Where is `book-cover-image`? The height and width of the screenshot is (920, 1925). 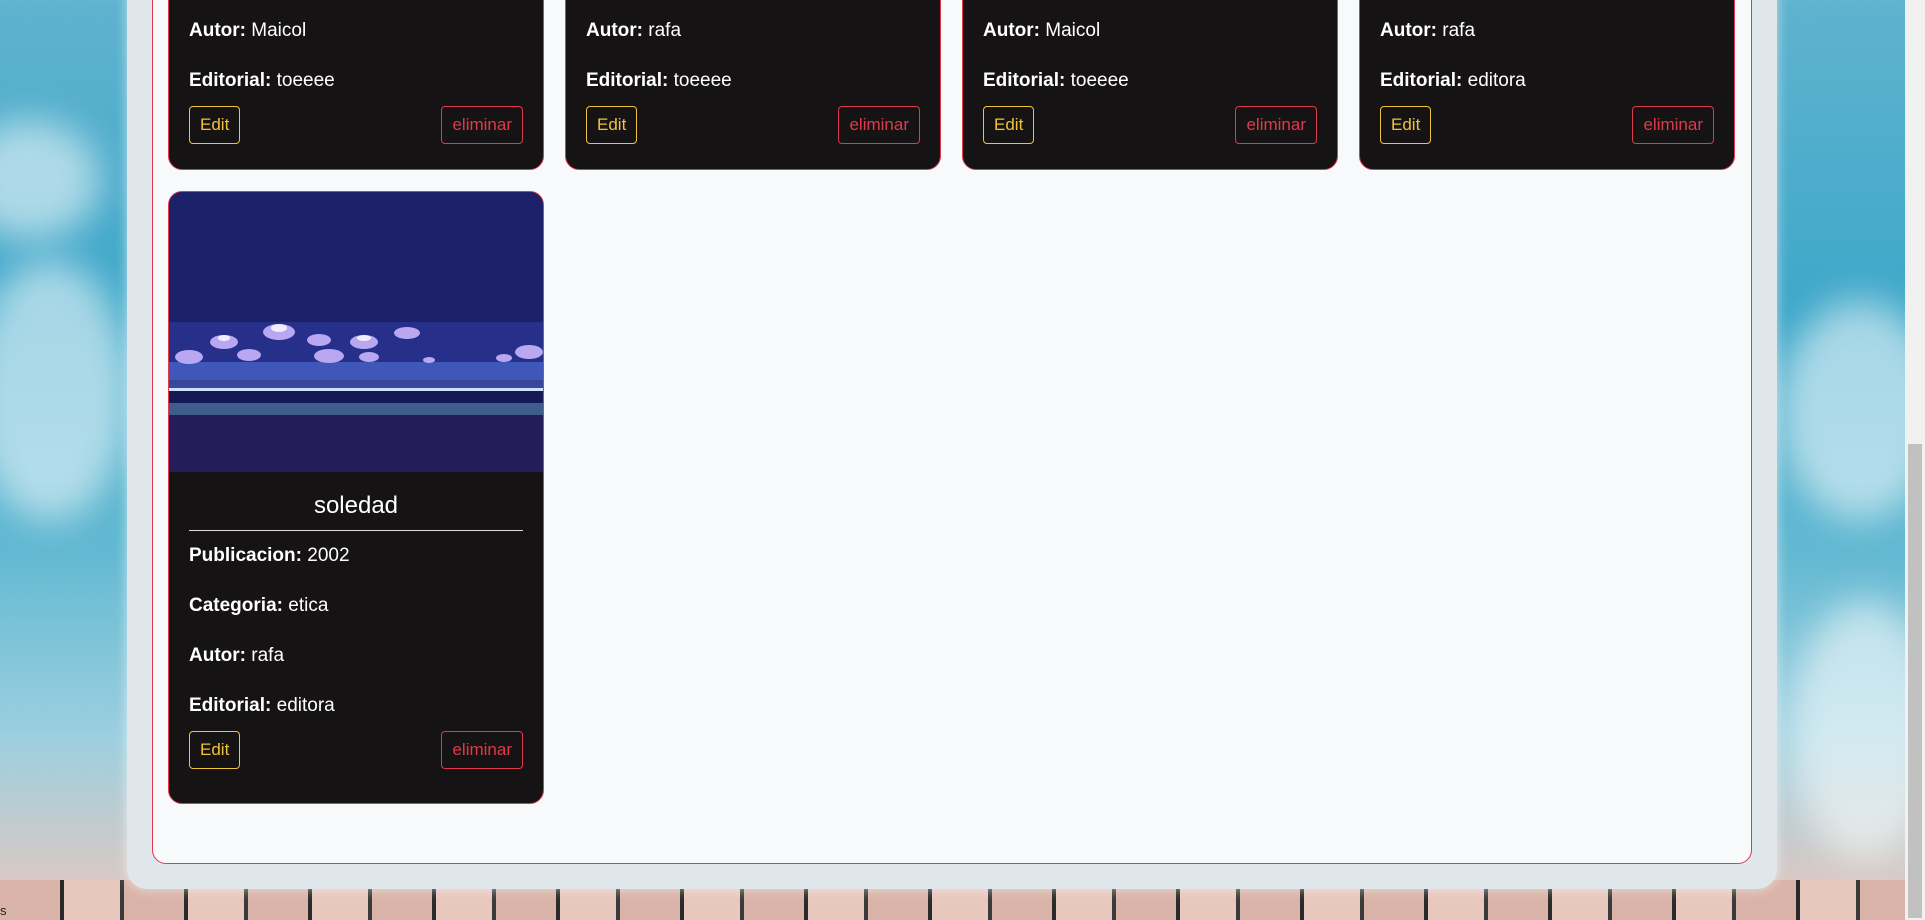
book-cover-image is located at coordinates (356, 332).